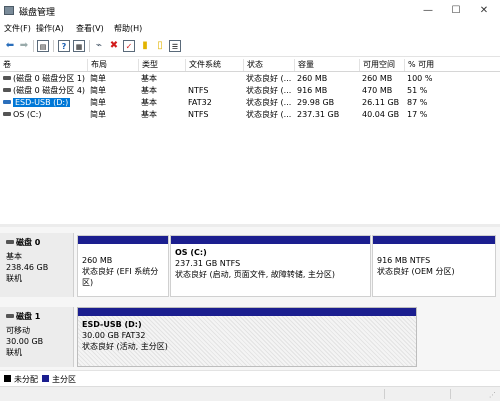  Describe the element at coordinates (37, 13) in the screenshot. I see `window-title: 磁盘管理` at that location.